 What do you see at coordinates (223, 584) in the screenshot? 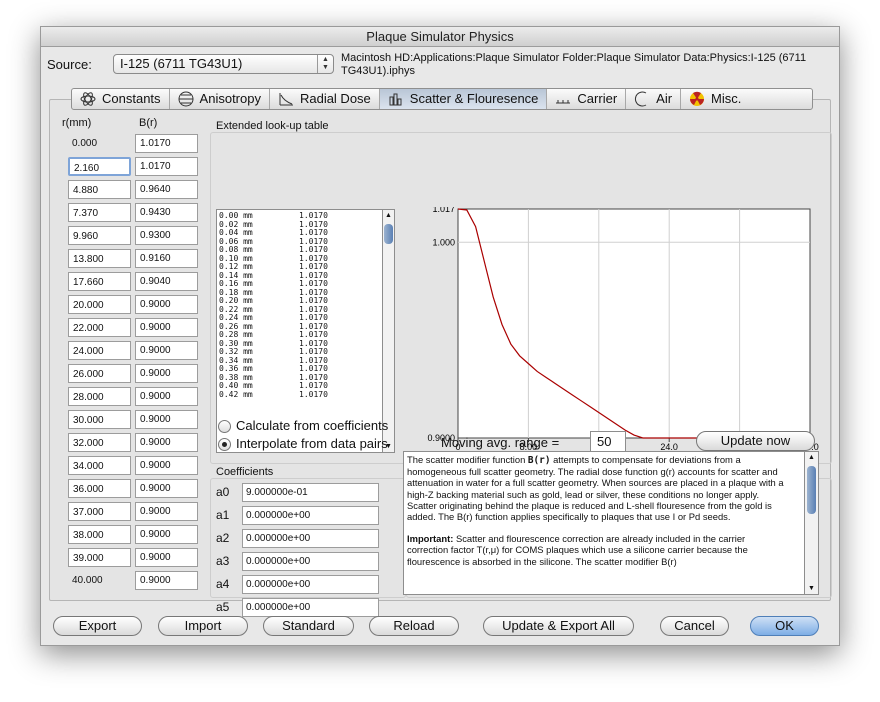
I see `coefficient-label: a4` at bounding box center [223, 584].